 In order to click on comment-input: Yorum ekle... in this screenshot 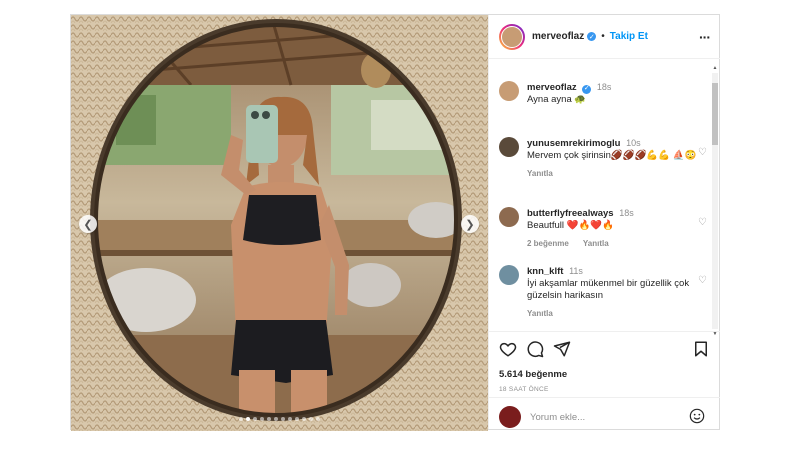, I will do `click(557, 417)`.